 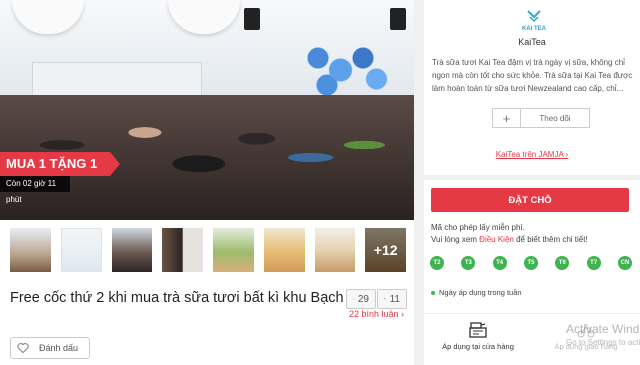 I want to click on booking-note-line1: Mã cho phép lấy miễn phí., so click(x=478, y=227).